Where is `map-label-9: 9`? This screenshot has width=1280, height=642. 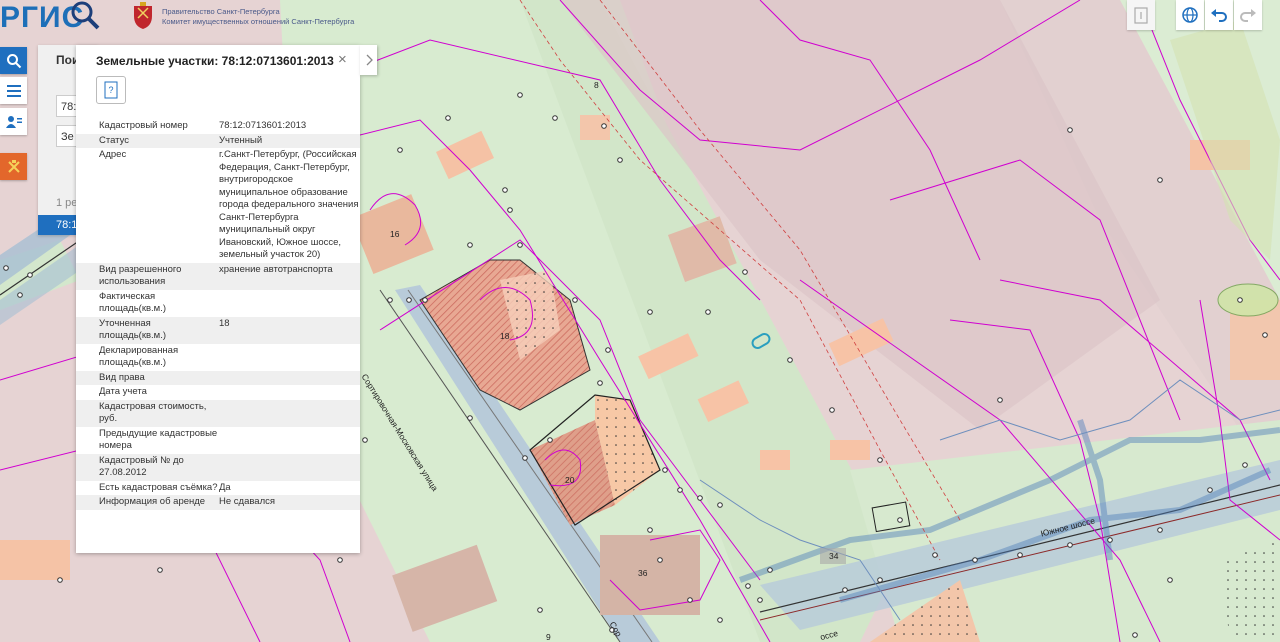 map-label-9: 9 is located at coordinates (548, 637).